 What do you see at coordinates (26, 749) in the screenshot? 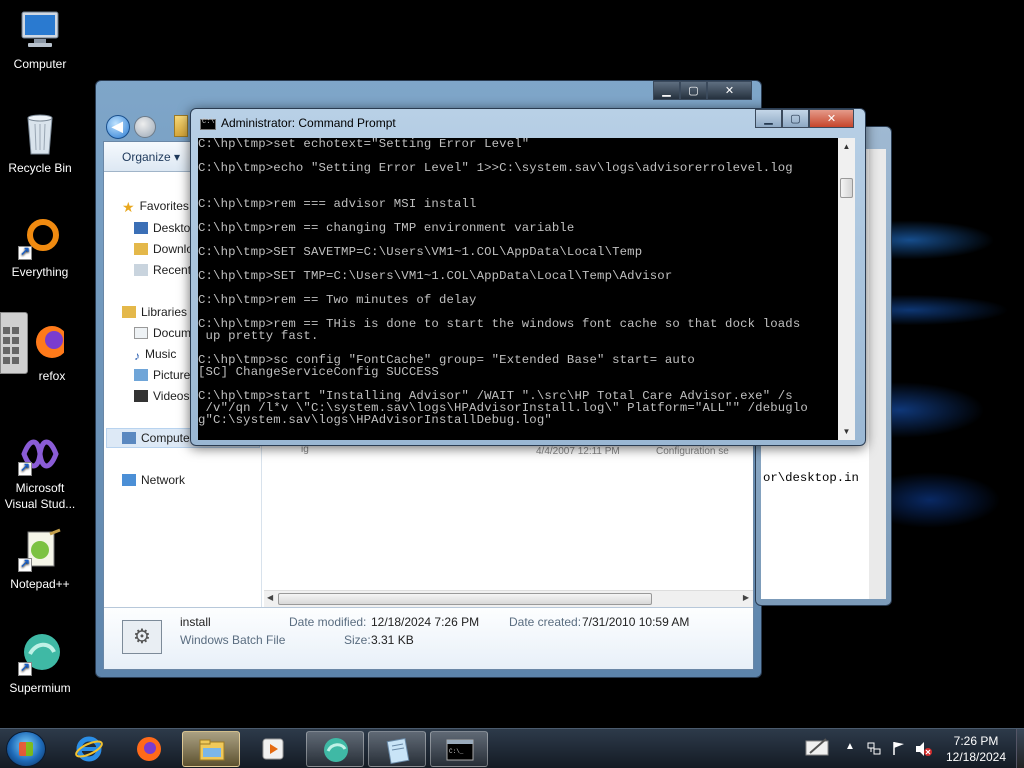
I see `start-button` at bounding box center [26, 749].